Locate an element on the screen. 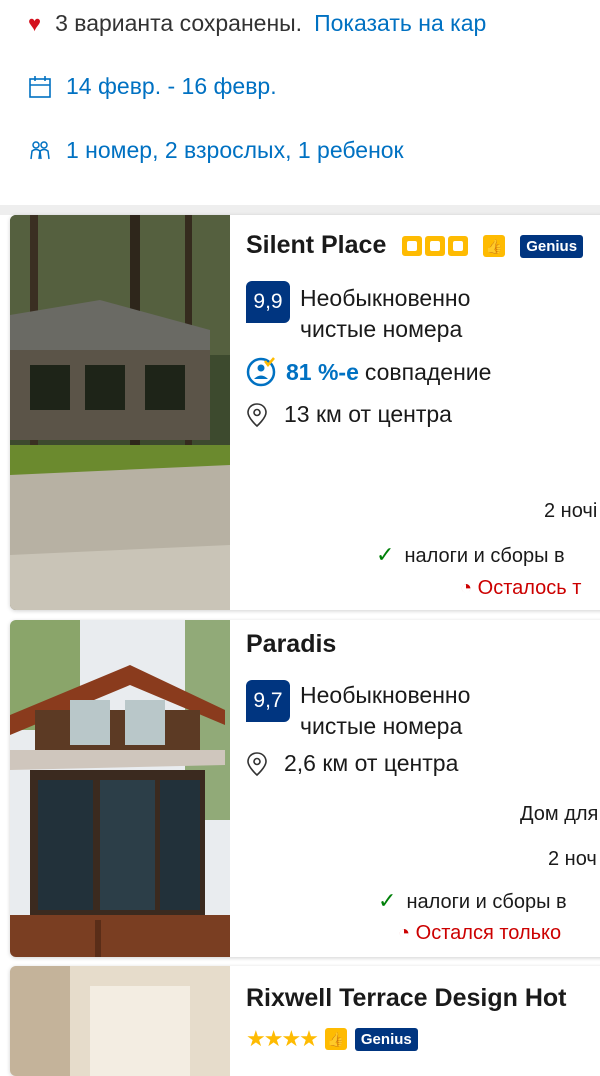 This screenshot has width=600, height=1076. dates-text: 14 февр. - 16 февр. is located at coordinates (171, 86).